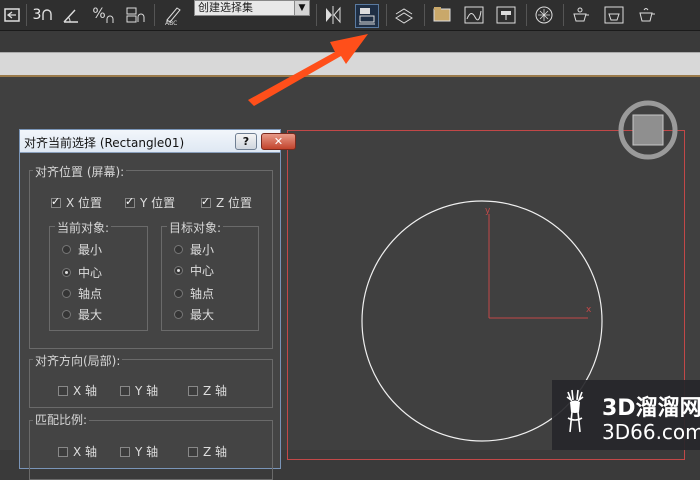  I want to click on scale-y-checkbox: Y 轴, so click(139, 451).